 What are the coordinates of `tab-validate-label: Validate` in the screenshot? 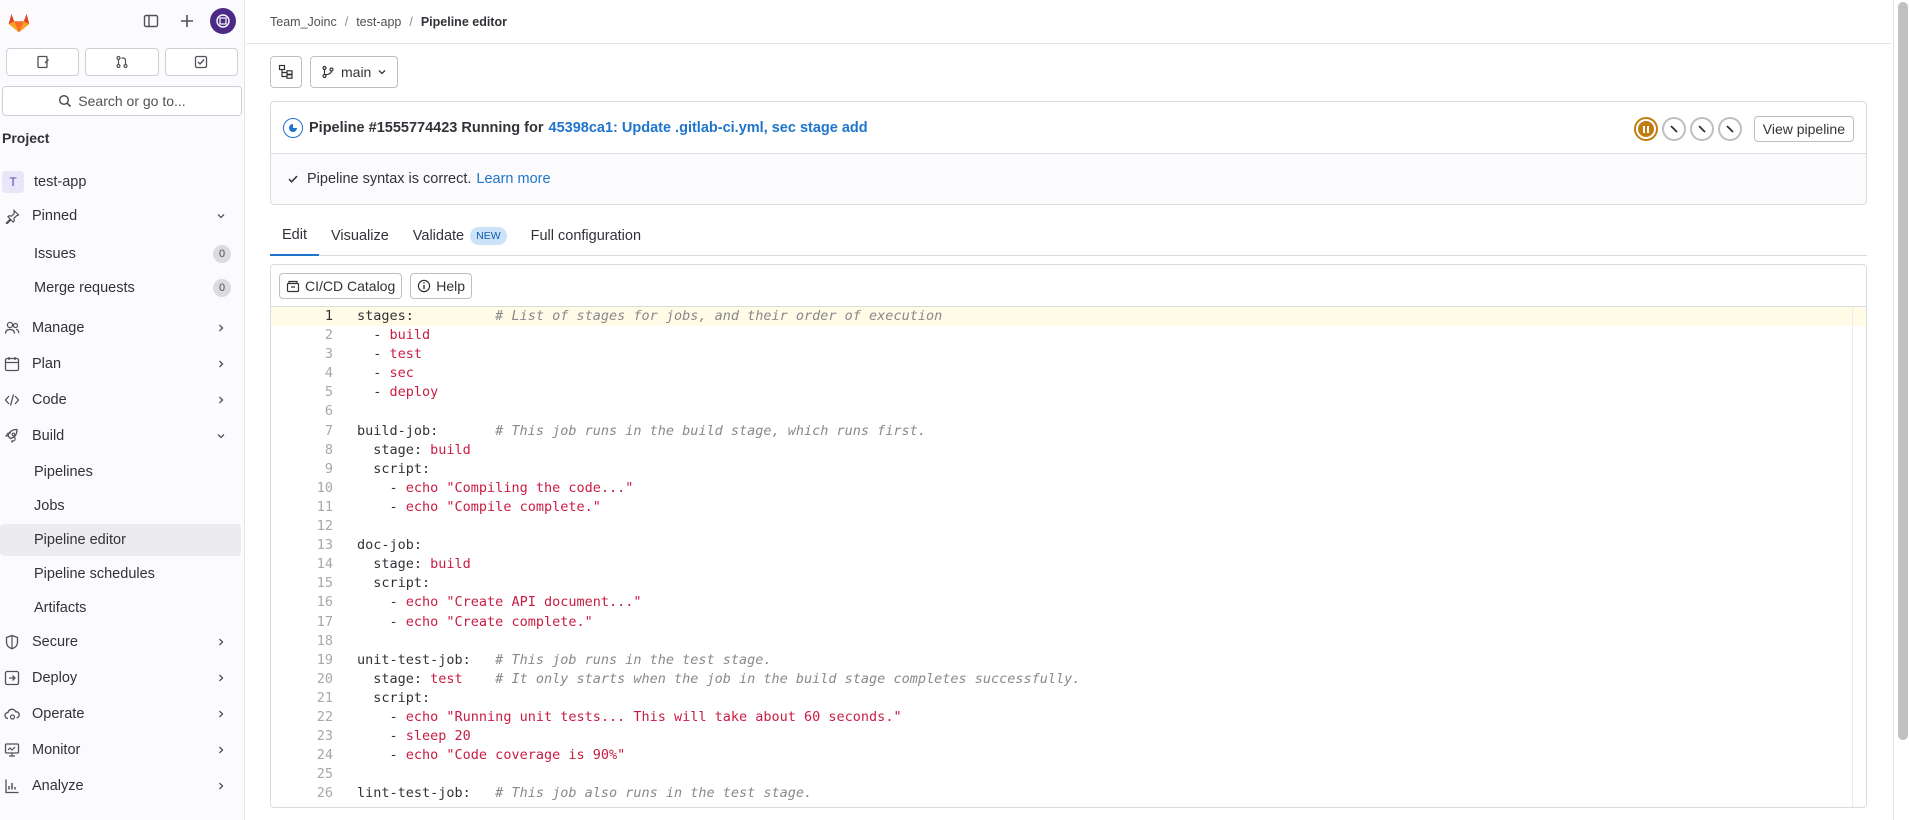 It's located at (438, 236).